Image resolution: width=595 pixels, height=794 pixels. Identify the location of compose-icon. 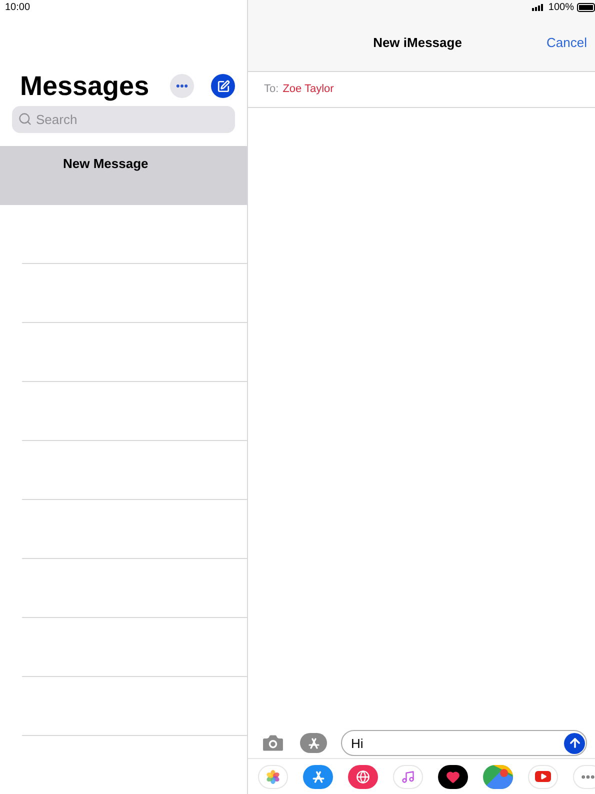
(223, 86).